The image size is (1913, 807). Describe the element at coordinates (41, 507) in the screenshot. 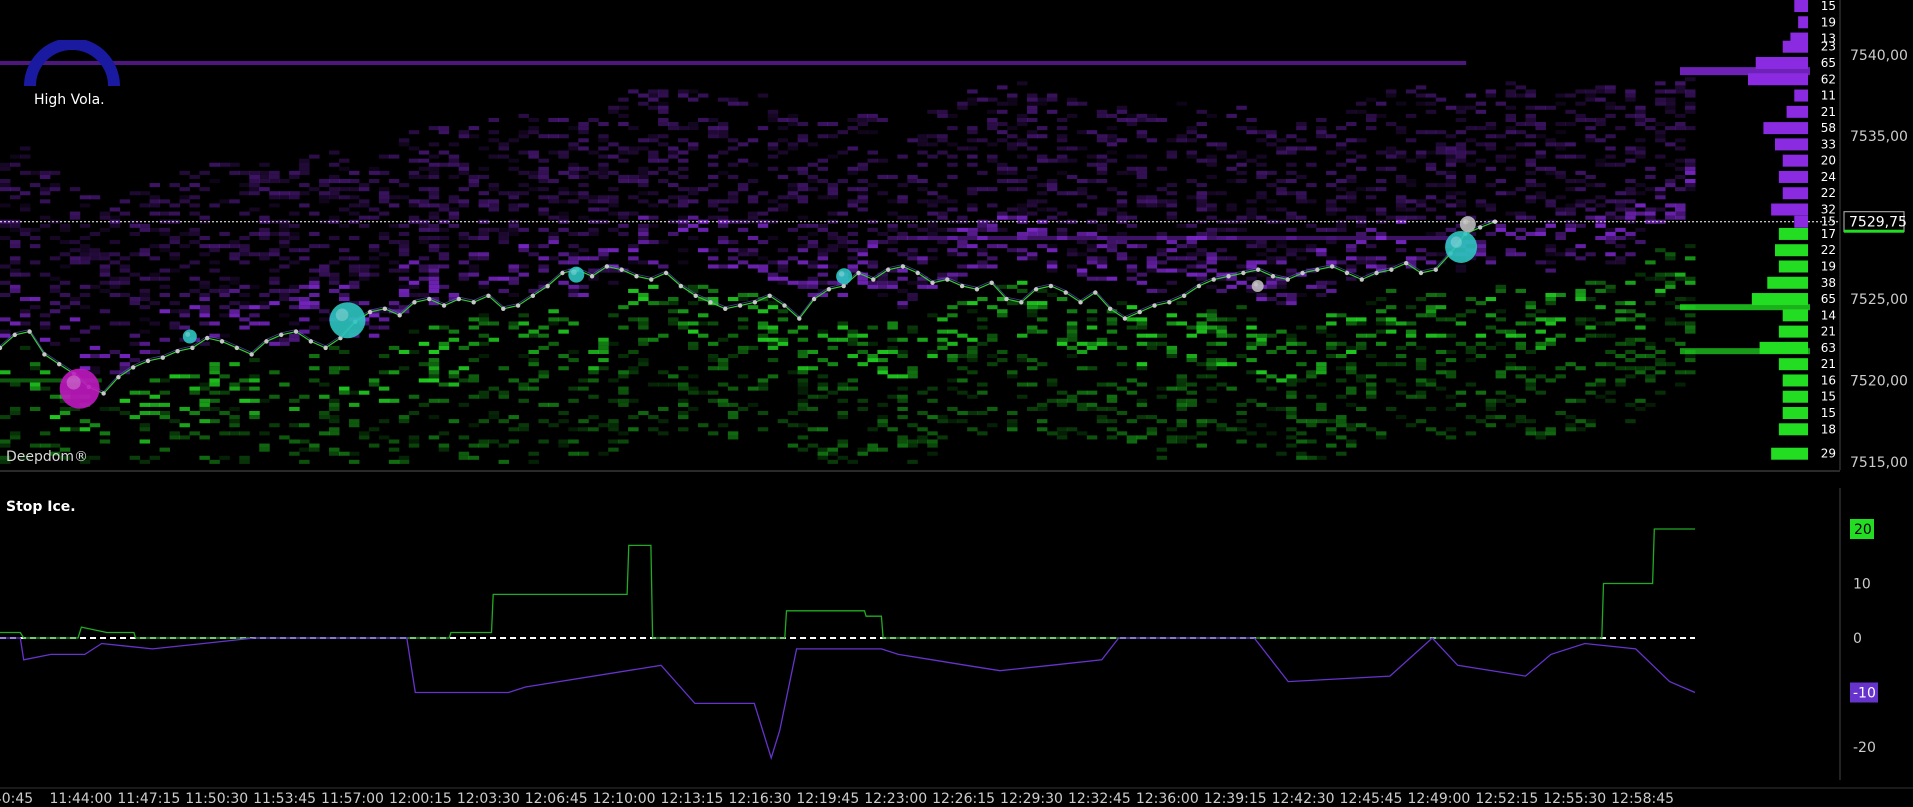

I see `stop-ice-title: Stop Ice.` at that location.